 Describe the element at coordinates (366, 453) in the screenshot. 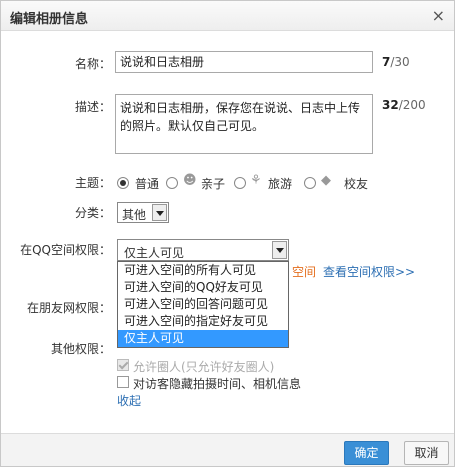

I see `ok-button: 确定` at that location.